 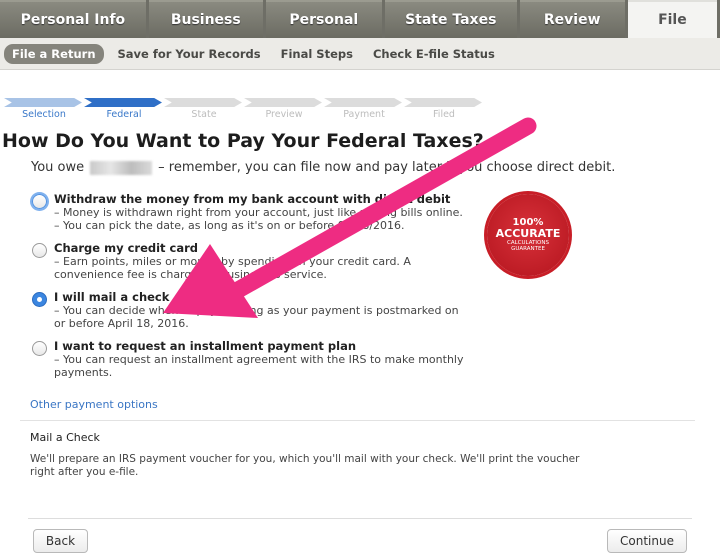 What do you see at coordinates (54, 53) in the screenshot?
I see `subnav-file-a-return: File a Return` at bounding box center [54, 53].